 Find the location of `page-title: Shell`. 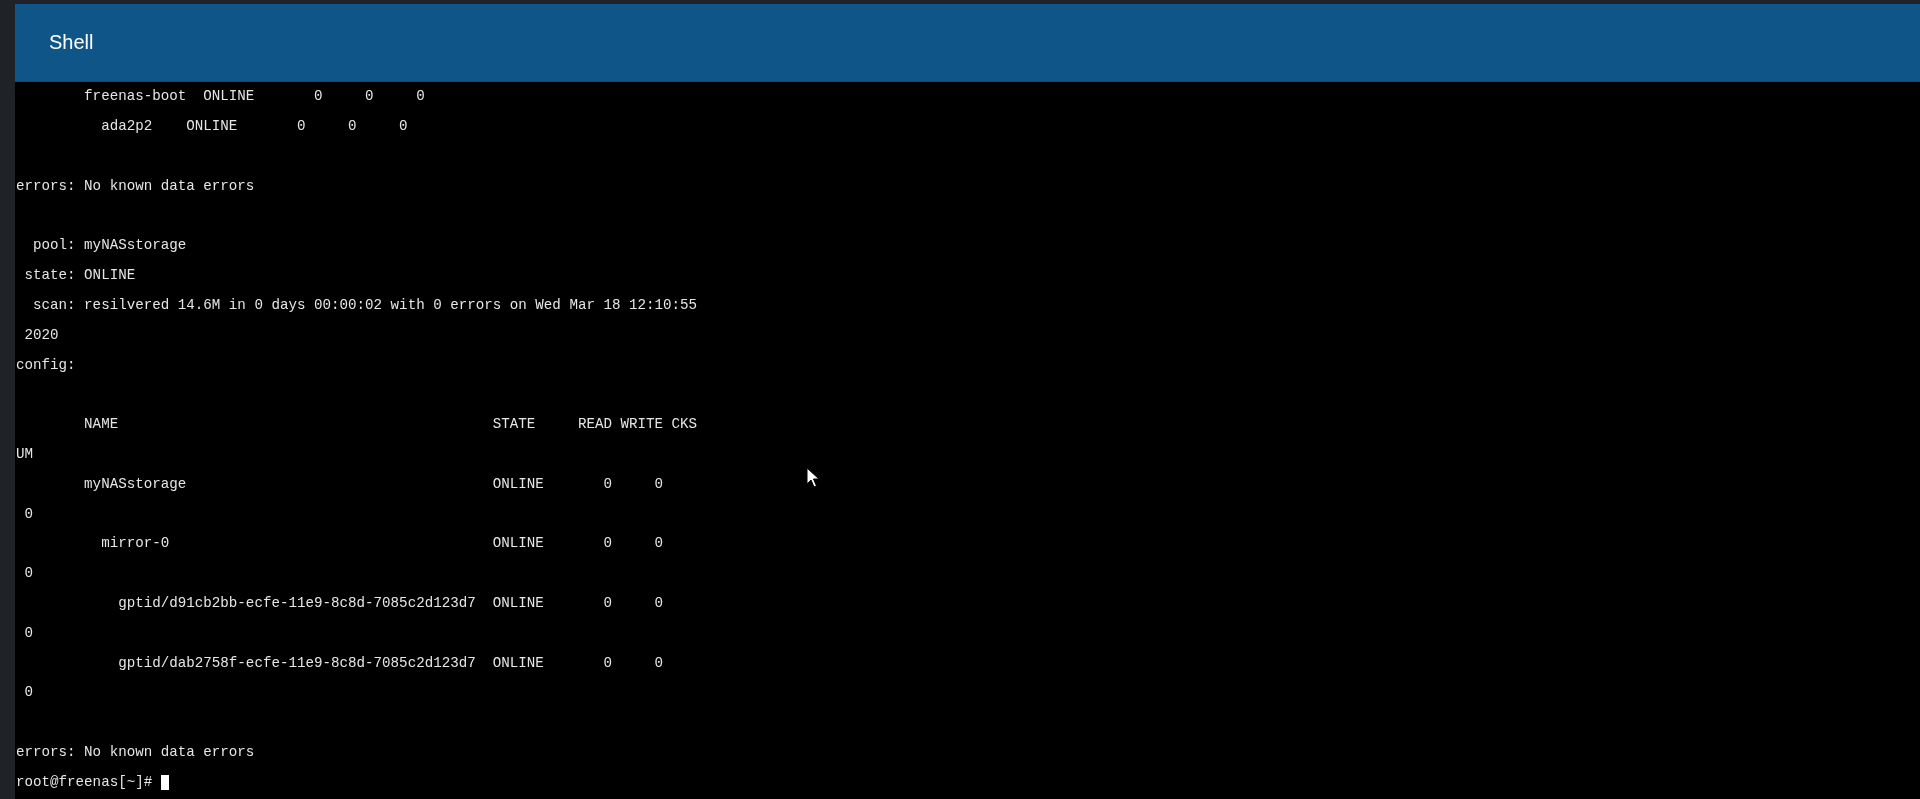

page-title: Shell is located at coordinates (71, 42).